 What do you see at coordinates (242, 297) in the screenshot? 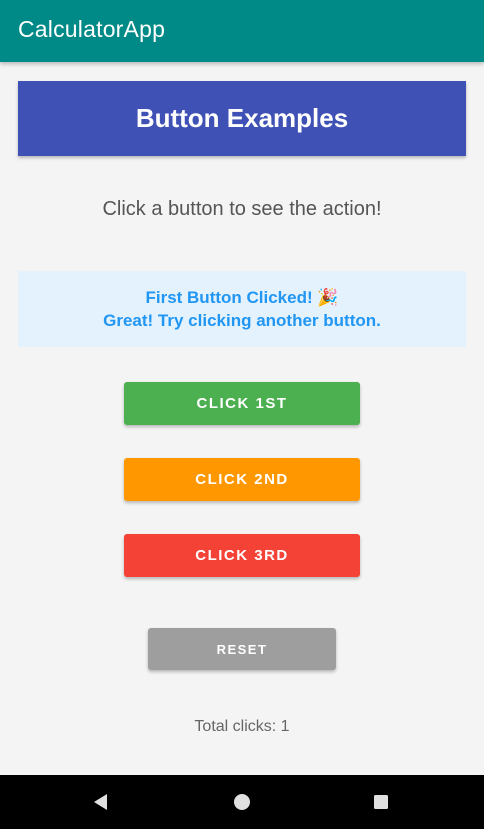
I see `message-title: First Button Clicked! 🎉` at bounding box center [242, 297].